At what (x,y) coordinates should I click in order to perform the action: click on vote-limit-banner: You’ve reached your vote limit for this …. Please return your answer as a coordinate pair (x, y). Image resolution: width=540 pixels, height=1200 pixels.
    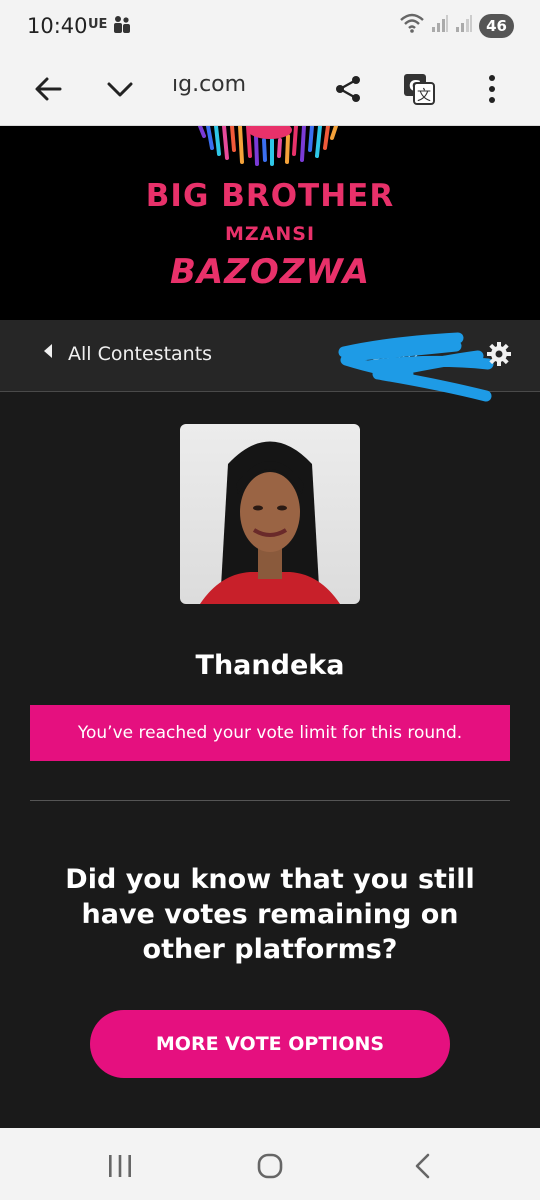
    Looking at the image, I should click on (270, 733).